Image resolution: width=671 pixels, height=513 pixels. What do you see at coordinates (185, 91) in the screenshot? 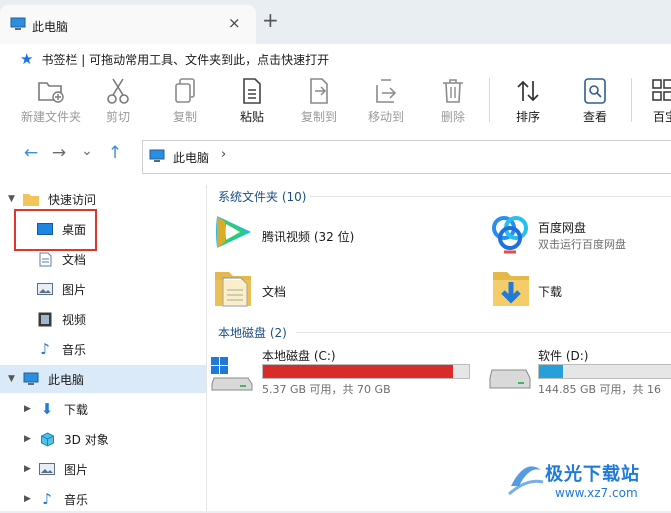
I see `copy-icon` at bounding box center [185, 91].